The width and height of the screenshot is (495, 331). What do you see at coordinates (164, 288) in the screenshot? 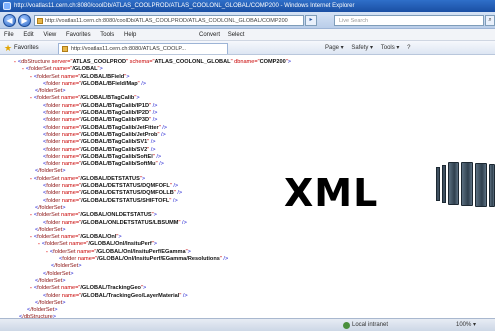
I see `xml-line: - <folderSet name="/GLOBAL/TrackingGeo">` at bounding box center [164, 288].